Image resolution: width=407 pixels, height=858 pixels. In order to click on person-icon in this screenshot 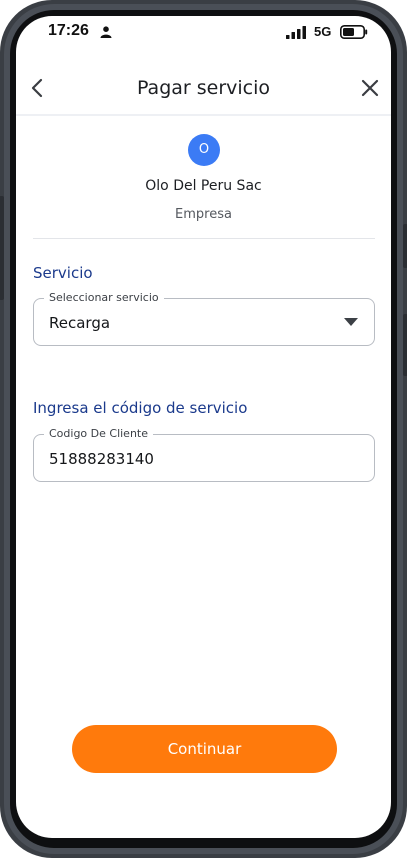, I will do `click(106, 32)`.